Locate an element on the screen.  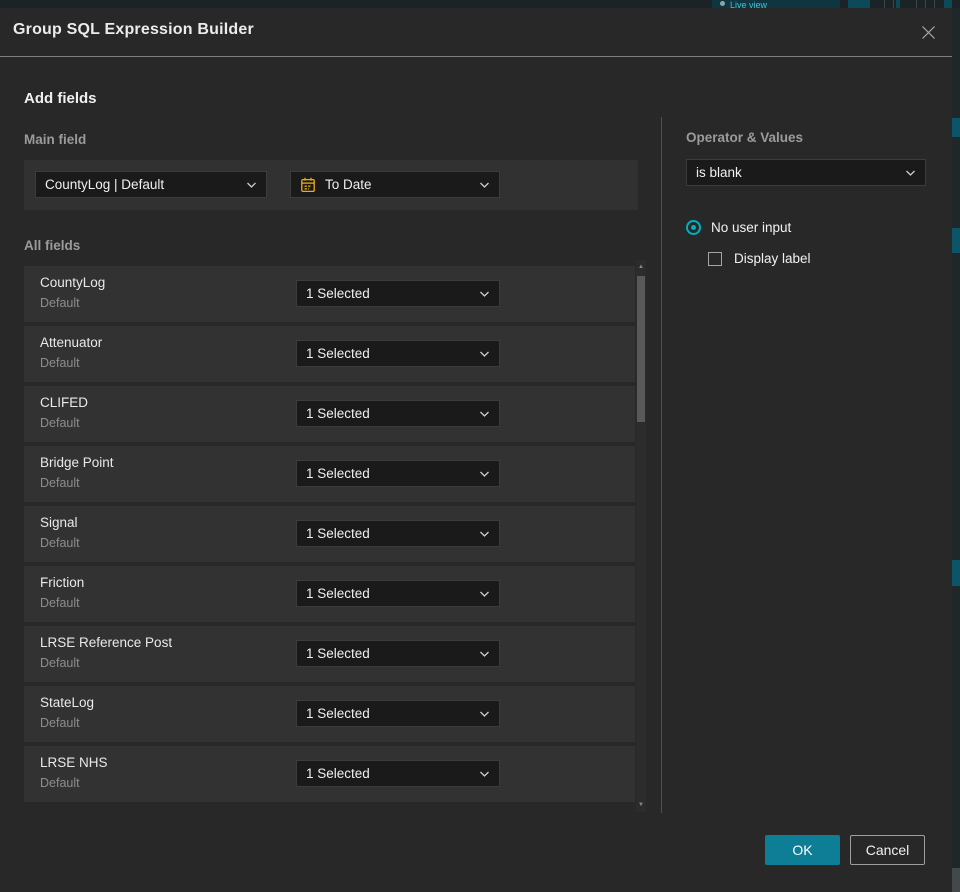
column-divider is located at coordinates (661, 465).